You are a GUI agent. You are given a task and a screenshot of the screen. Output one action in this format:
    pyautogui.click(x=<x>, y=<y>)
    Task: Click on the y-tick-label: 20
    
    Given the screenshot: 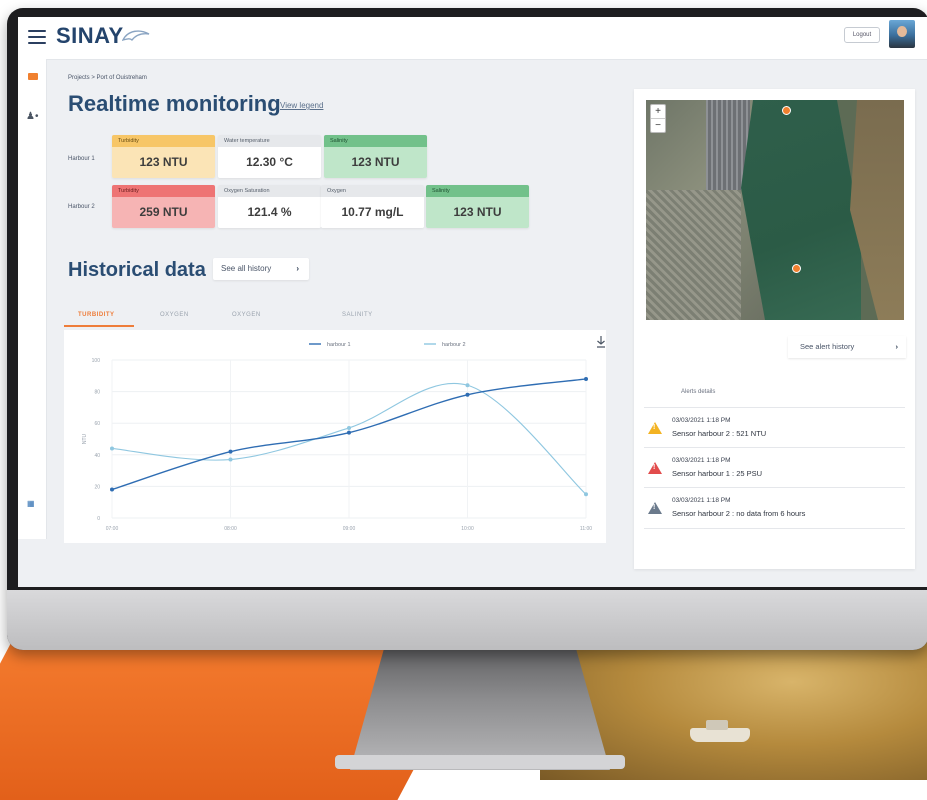 What is the action you would take?
    pyautogui.click(x=97, y=487)
    